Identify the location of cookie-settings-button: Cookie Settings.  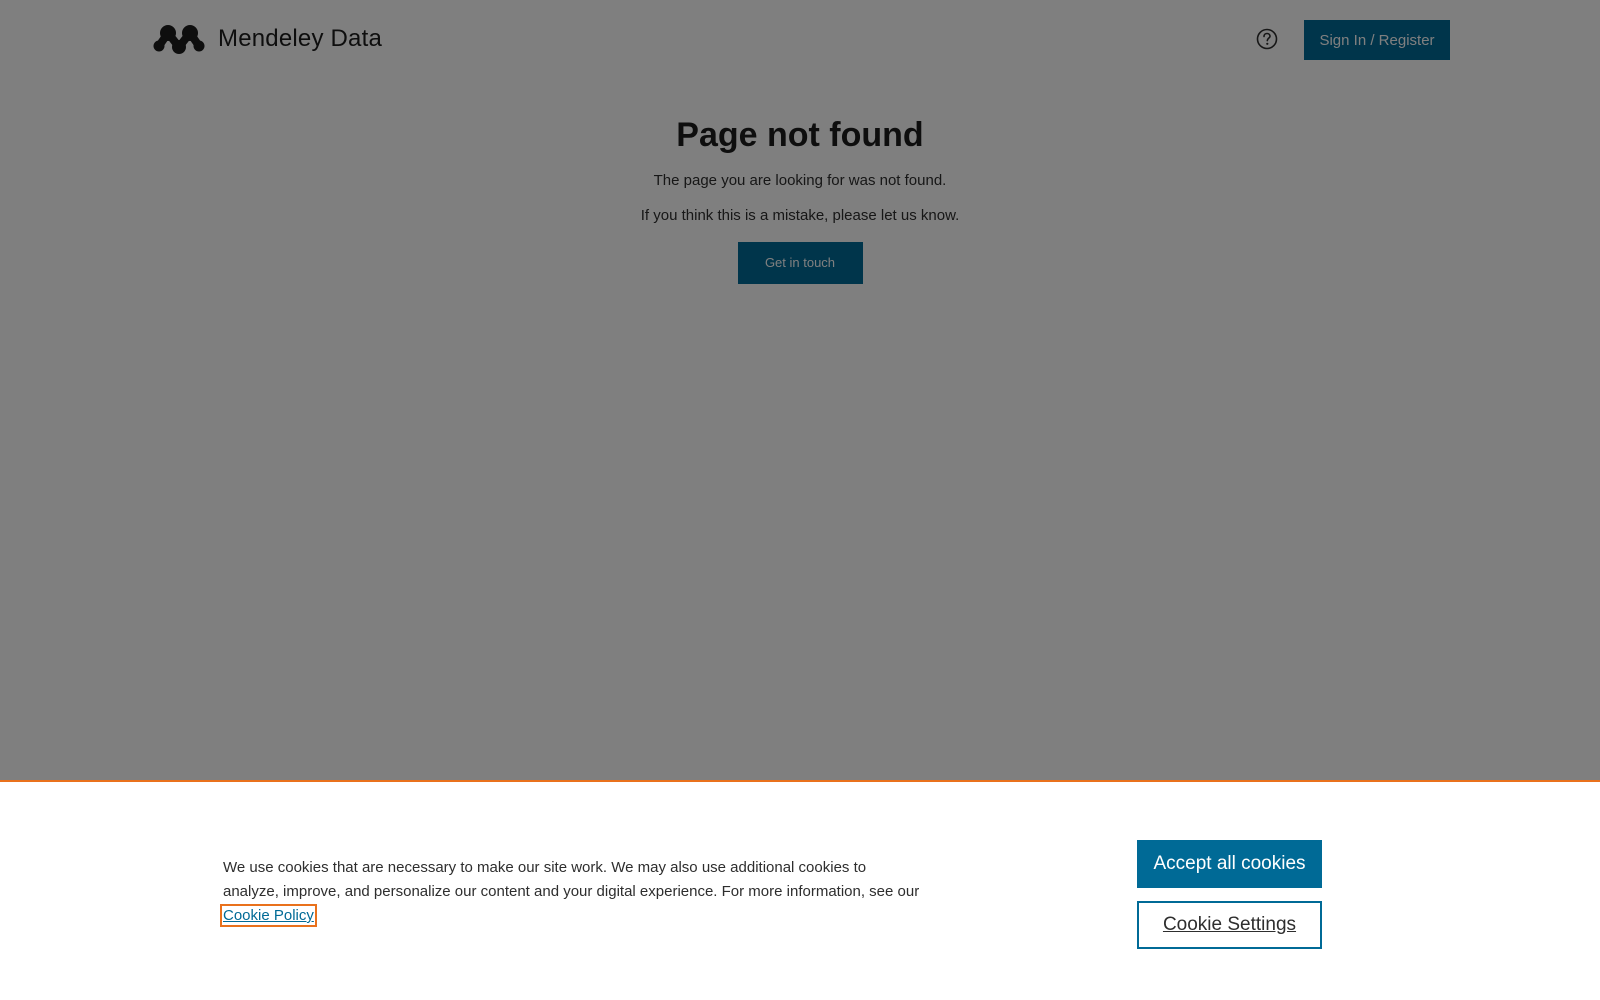
(1229, 925).